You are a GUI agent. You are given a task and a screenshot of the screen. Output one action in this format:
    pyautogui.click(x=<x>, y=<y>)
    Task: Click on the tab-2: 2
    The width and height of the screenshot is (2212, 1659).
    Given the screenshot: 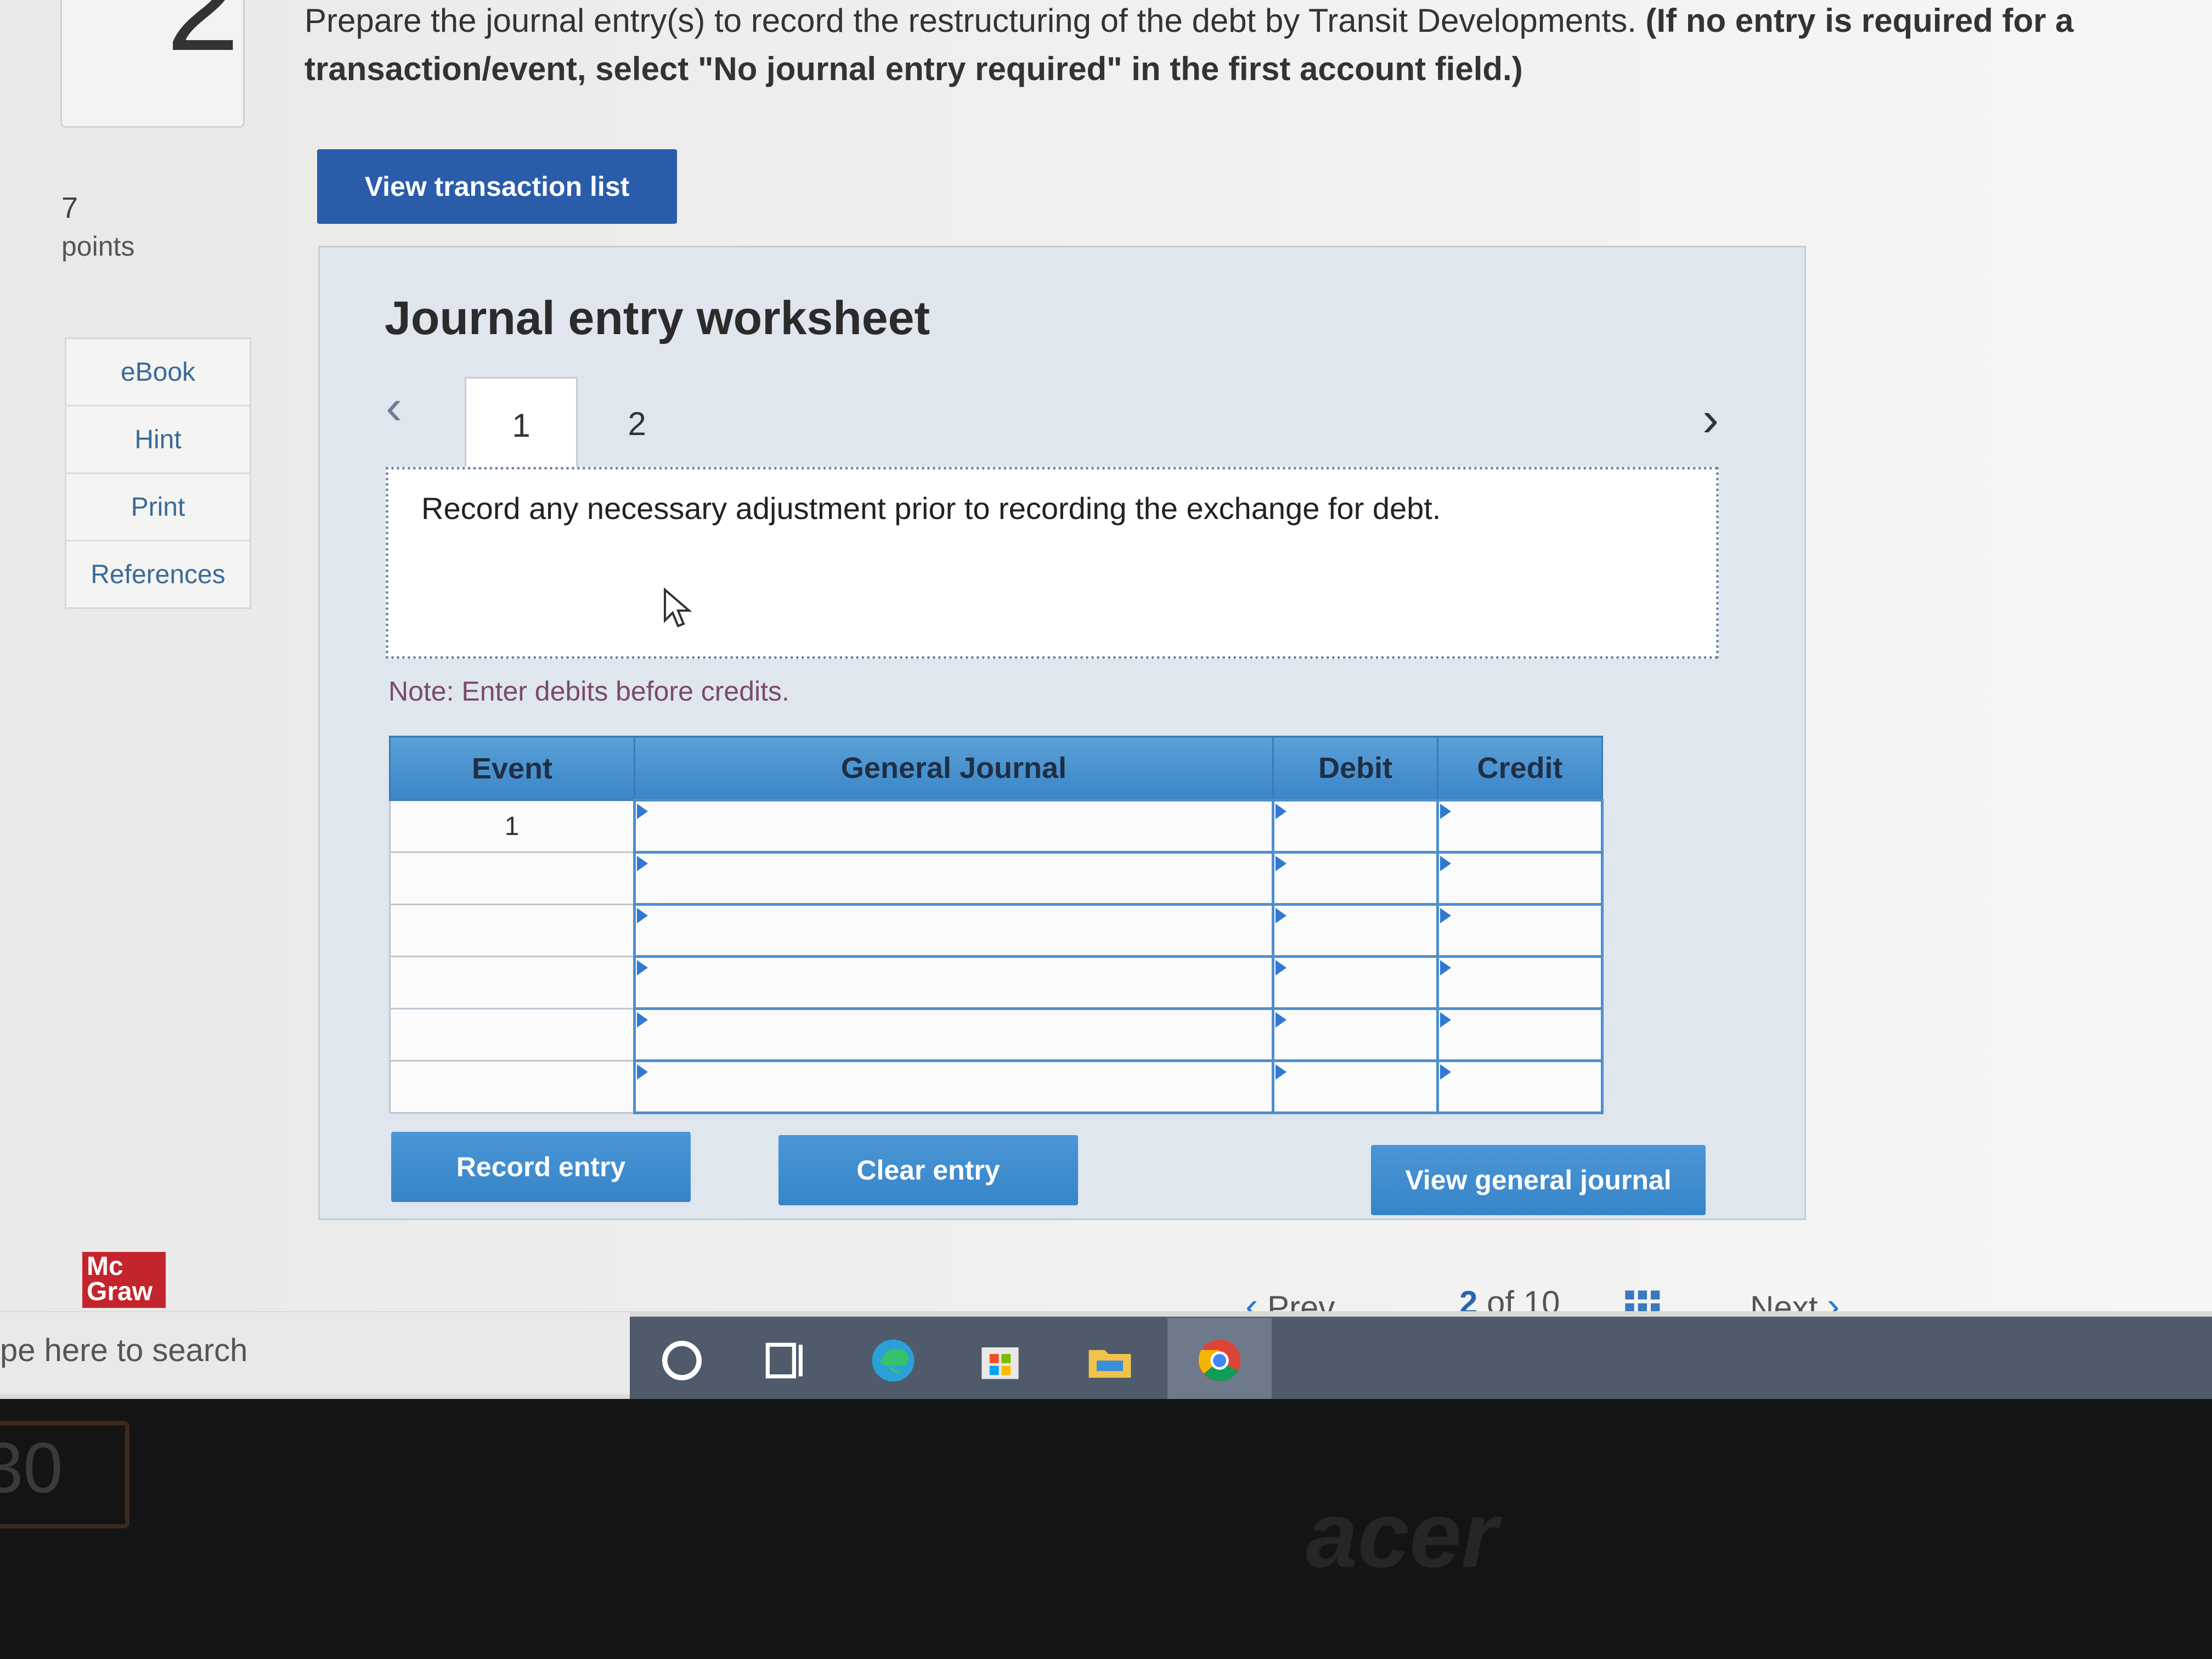 What is the action you would take?
    pyautogui.click(x=637, y=423)
    